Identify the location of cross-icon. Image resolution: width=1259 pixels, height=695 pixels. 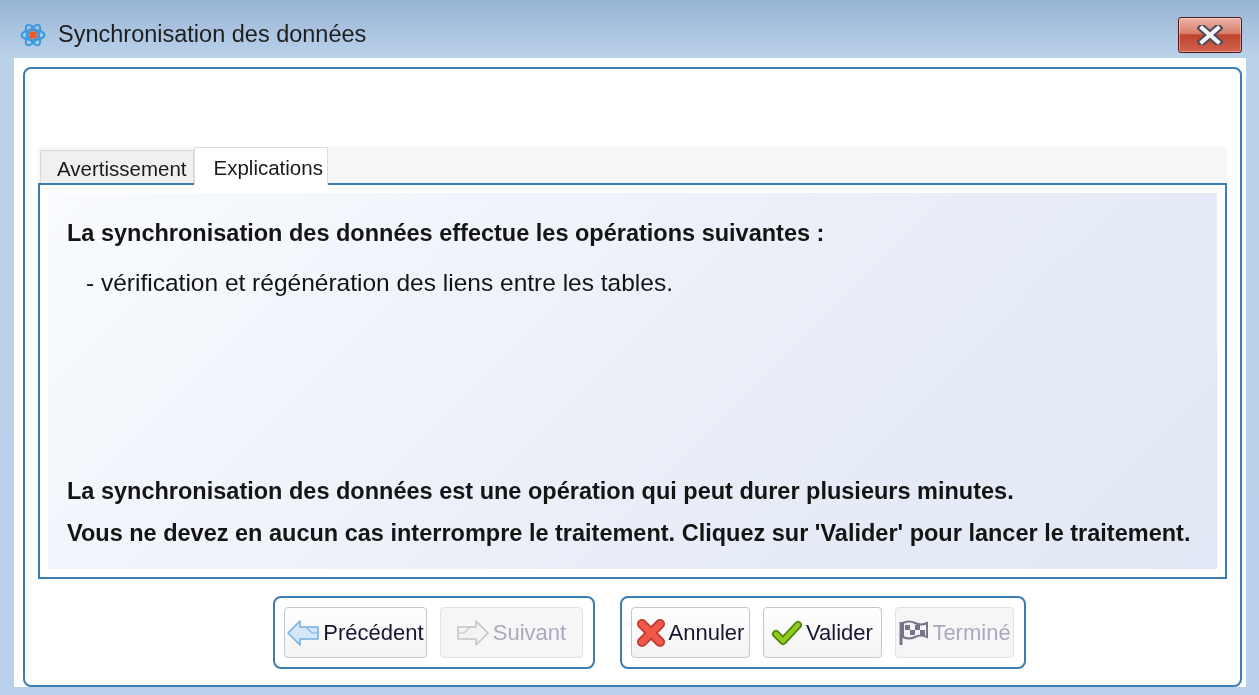
(650, 632).